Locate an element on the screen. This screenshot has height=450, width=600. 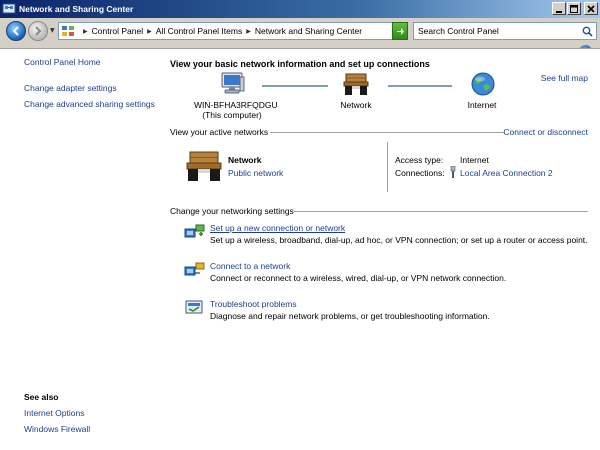
maximize-button is located at coordinates (574, 8).